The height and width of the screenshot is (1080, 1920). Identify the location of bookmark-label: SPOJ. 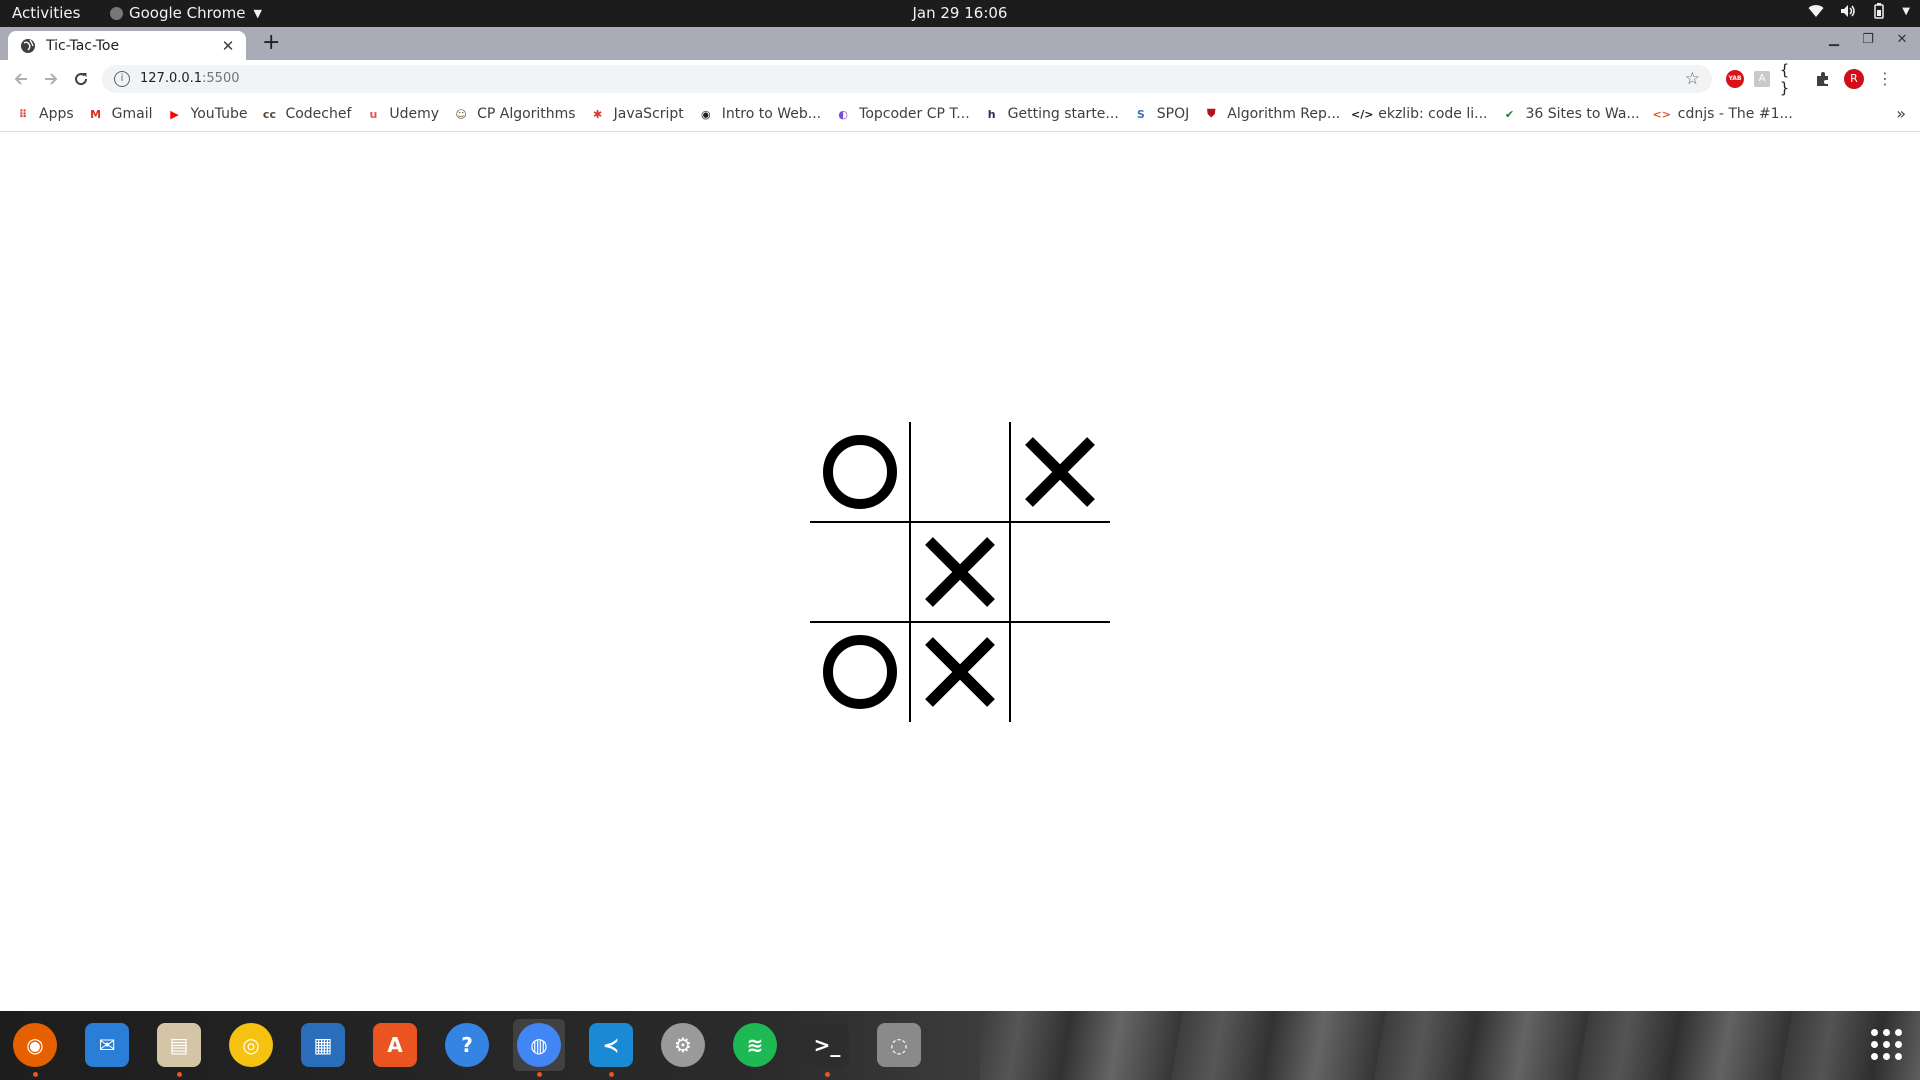
(1173, 114).